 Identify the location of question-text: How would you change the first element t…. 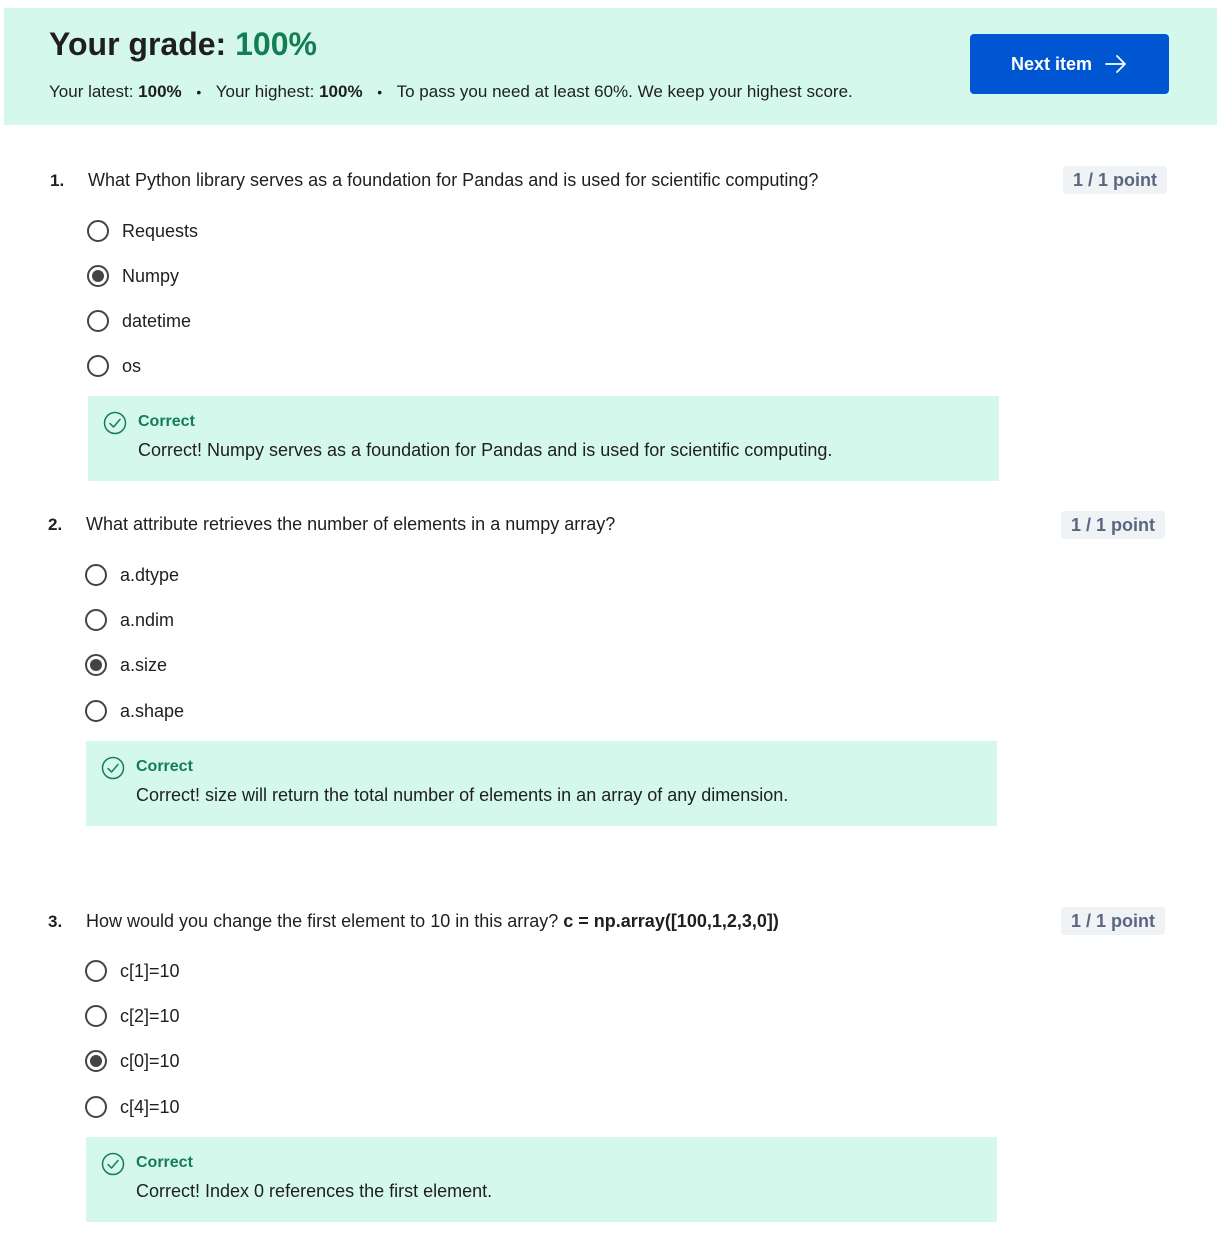
(432, 921).